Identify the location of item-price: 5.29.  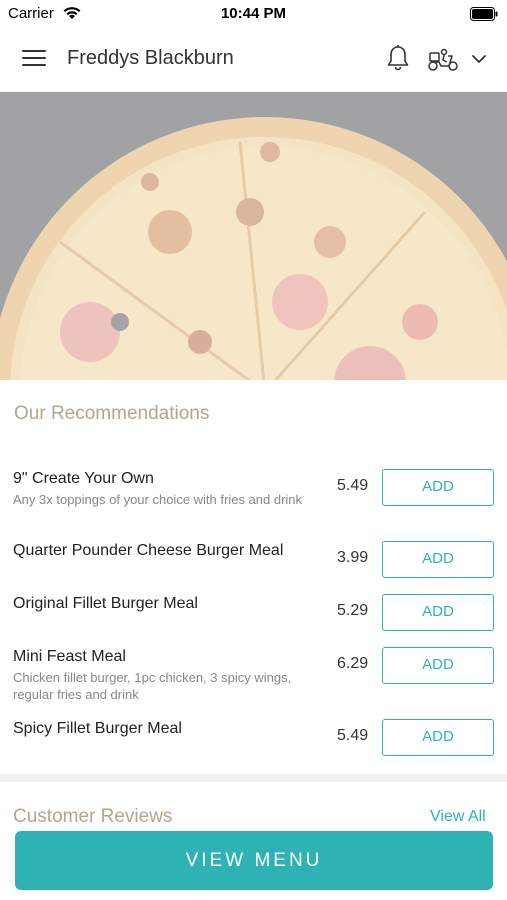
(353, 610).